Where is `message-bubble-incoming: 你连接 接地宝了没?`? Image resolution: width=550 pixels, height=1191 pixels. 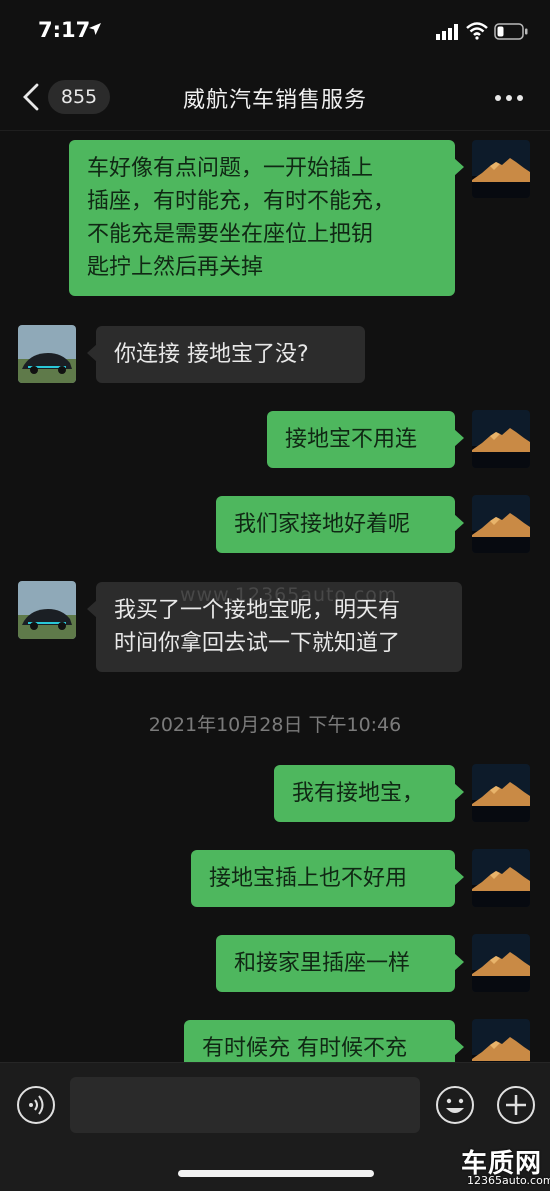
message-bubble-incoming: 你连接 接地宝了没? is located at coordinates (226, 354).